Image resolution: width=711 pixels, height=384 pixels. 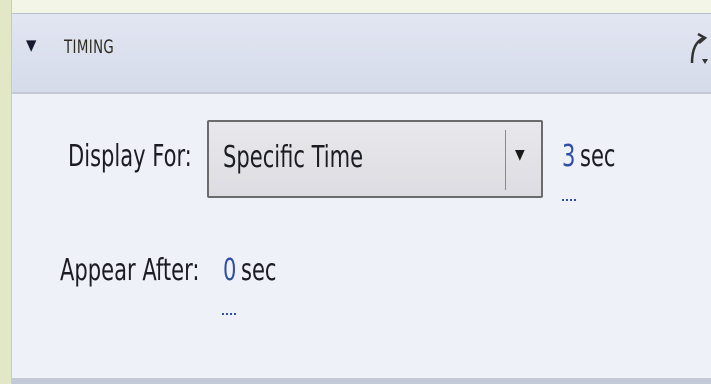 What do you see at coordinates (569, 200) in the screenshot?
I see `display-for-value-underline` at bounding box center [569, 200].